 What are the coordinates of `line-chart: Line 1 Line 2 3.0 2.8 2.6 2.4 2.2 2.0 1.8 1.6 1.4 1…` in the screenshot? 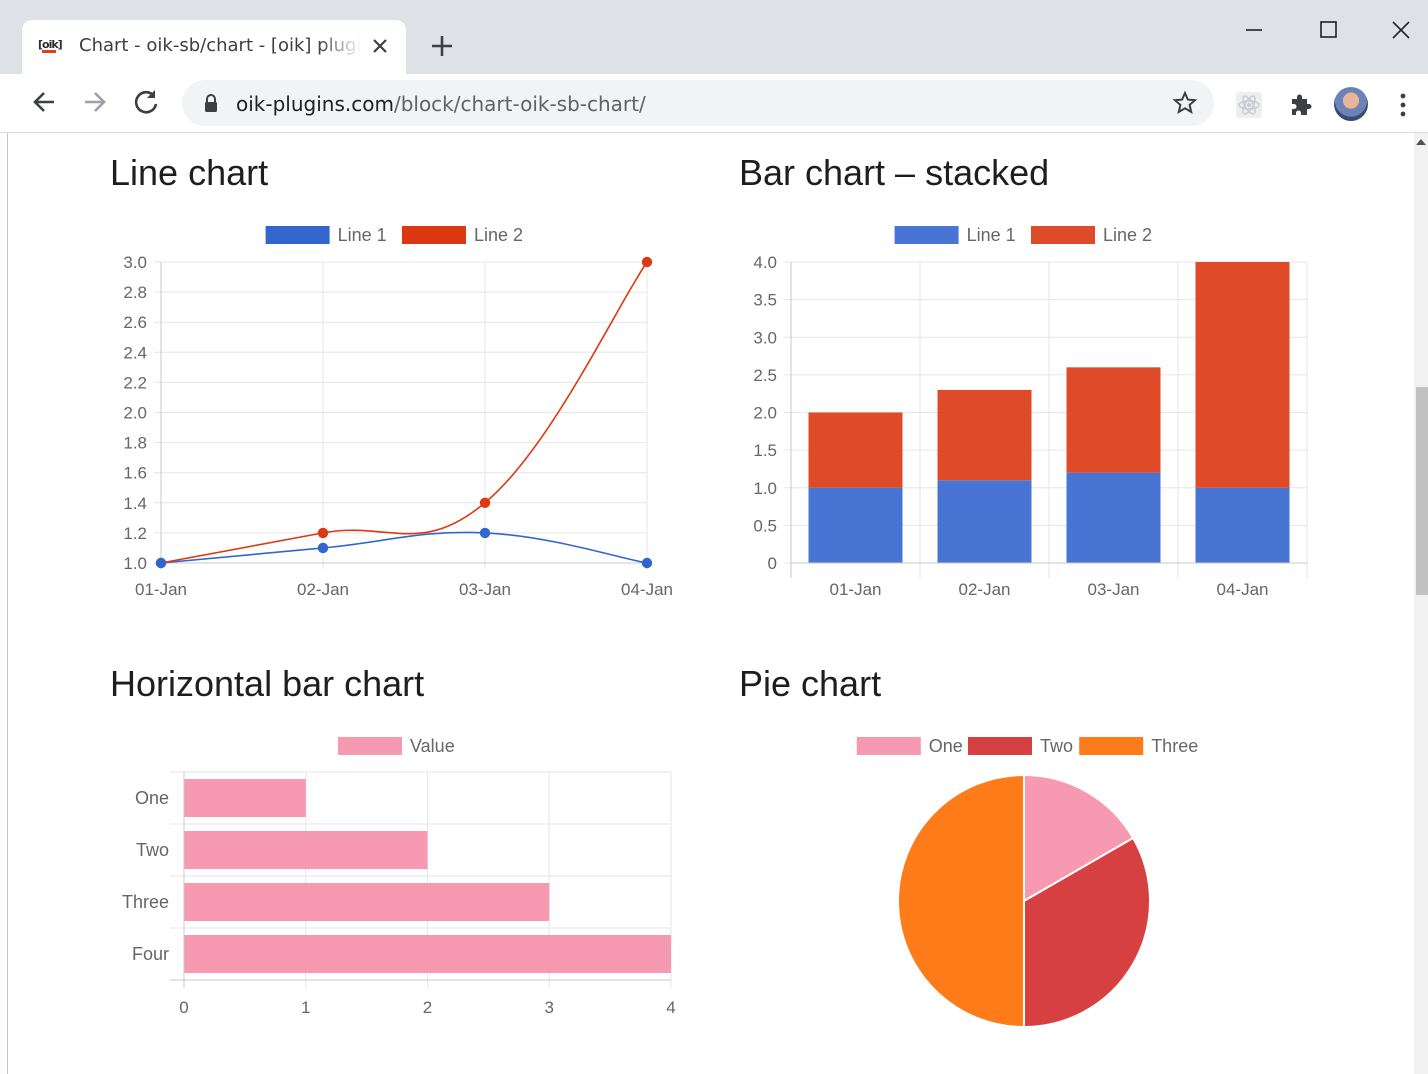 It's located at (398, 412).